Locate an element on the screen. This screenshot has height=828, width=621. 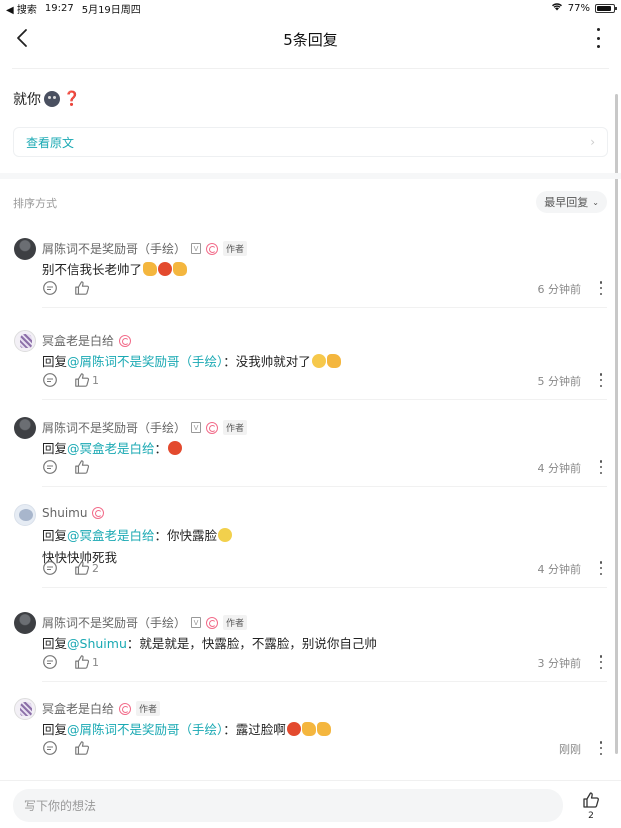
scrollbar is located at coordinates (616, 424).